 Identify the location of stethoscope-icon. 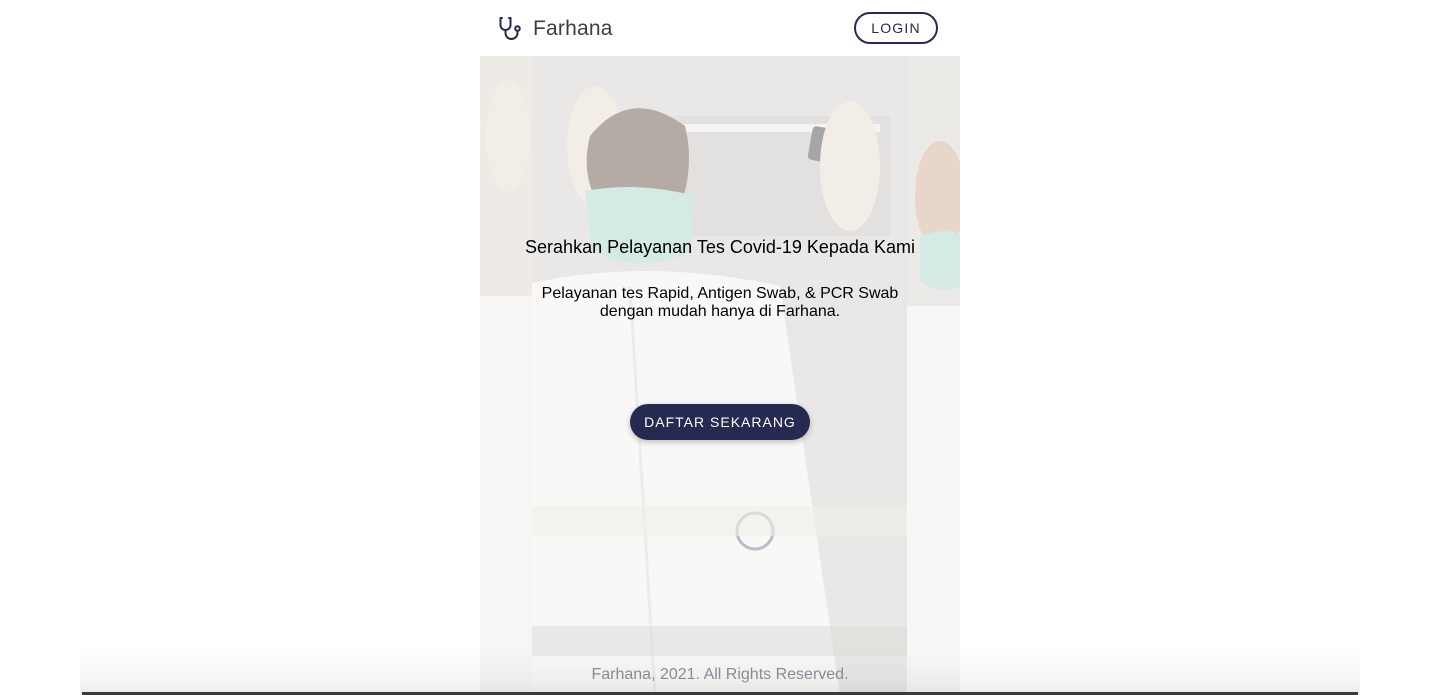
(511, 29).